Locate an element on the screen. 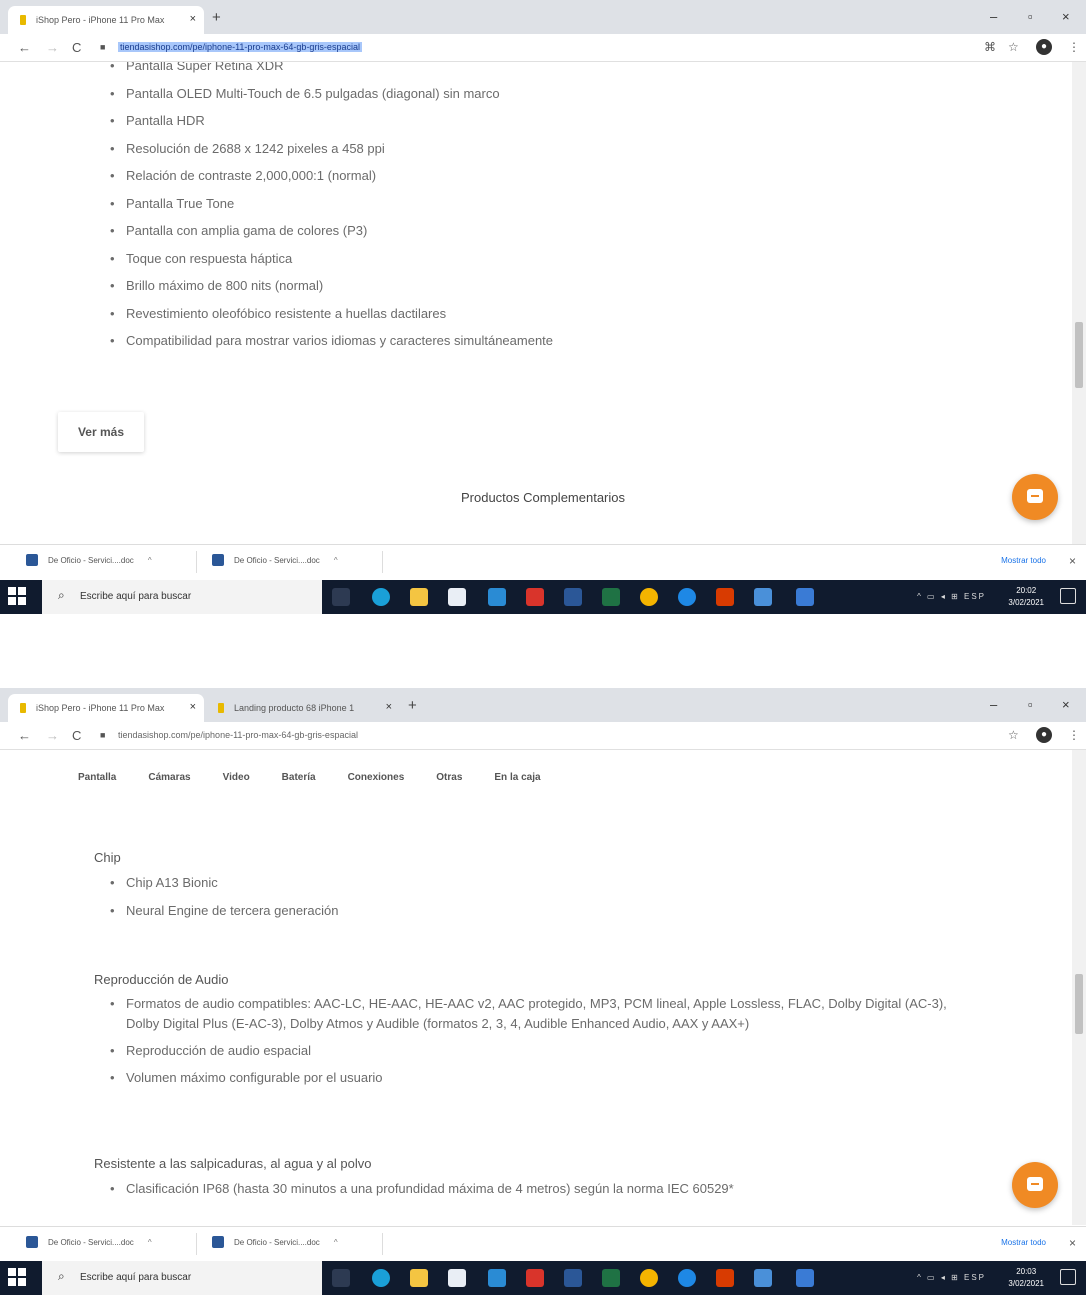 The width and height of the screenshot is (1086, 1295). tab-conexiones: Conexiones is located at coordinates (376, 779).